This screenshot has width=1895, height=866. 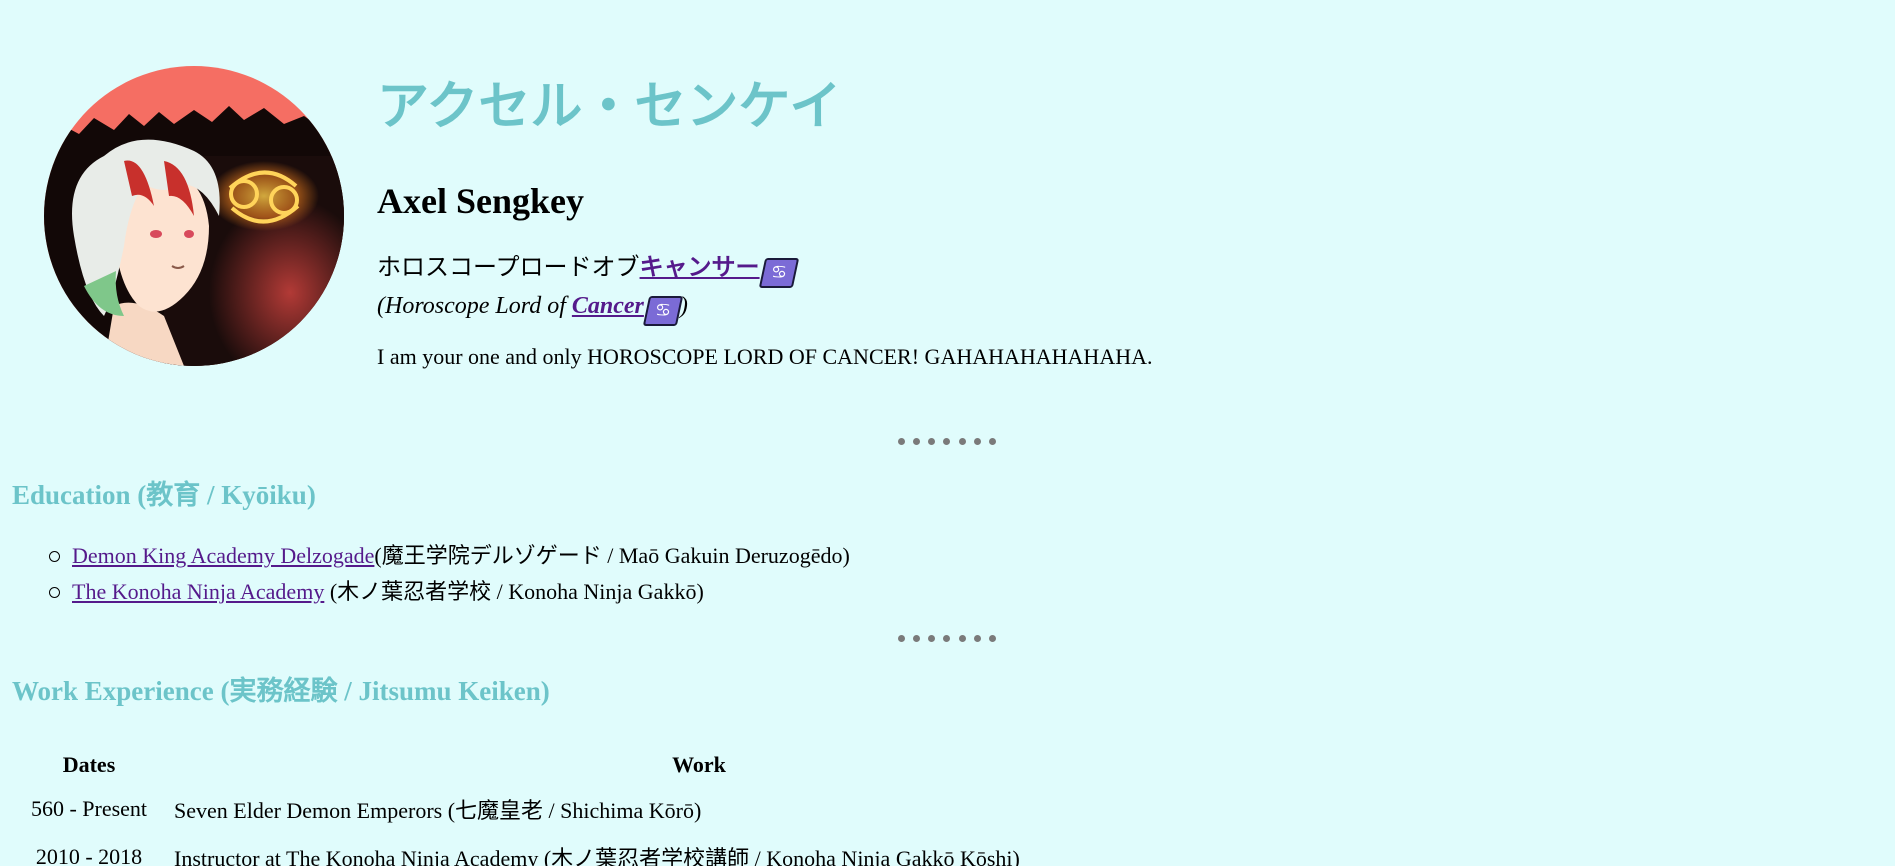 What do you see at coordinates (89, 764) in the screenshot?
I see `column-header-dates: Dates` at bounding box center [89, 764].